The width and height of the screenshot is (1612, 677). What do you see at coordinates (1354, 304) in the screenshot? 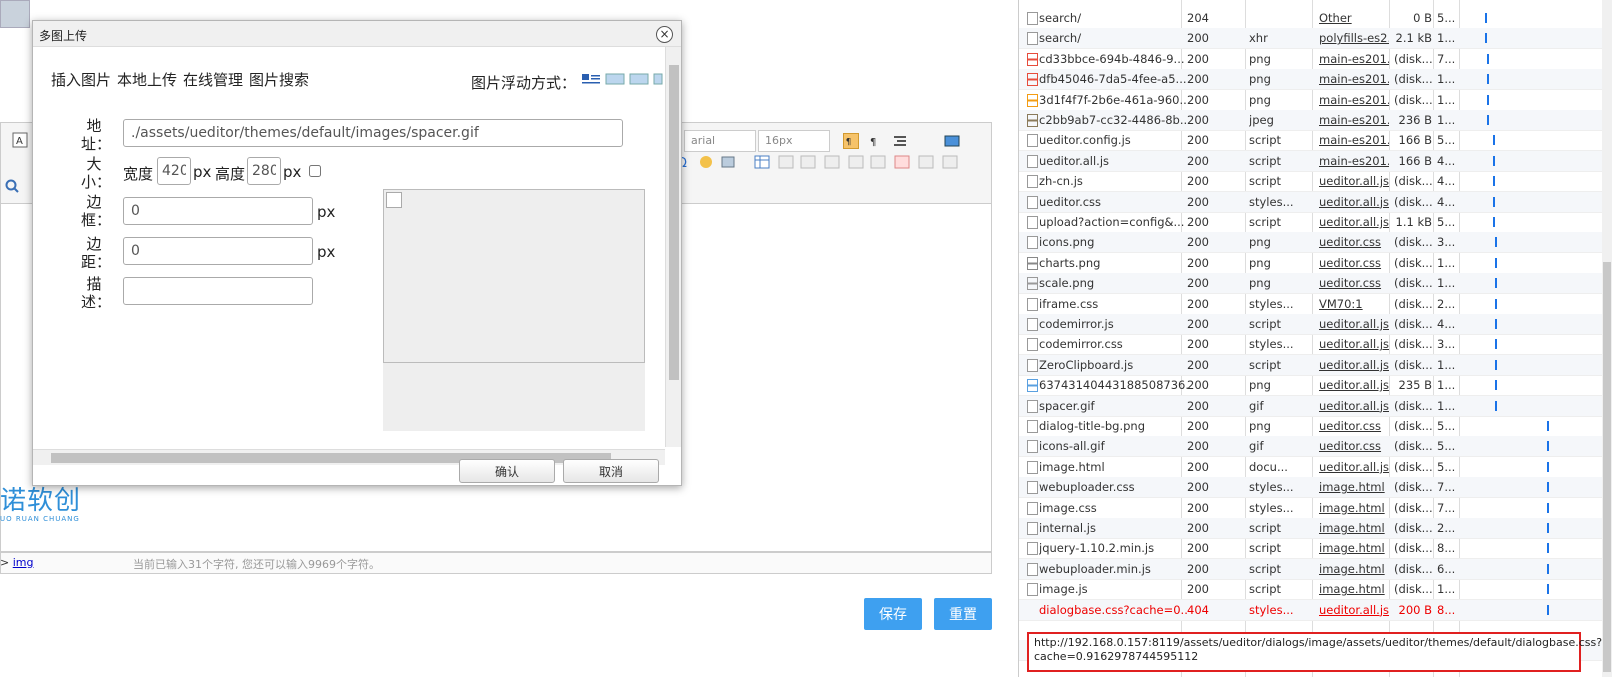
I see `request-initiator: VM70:1` at bounding box center [1354, 304].